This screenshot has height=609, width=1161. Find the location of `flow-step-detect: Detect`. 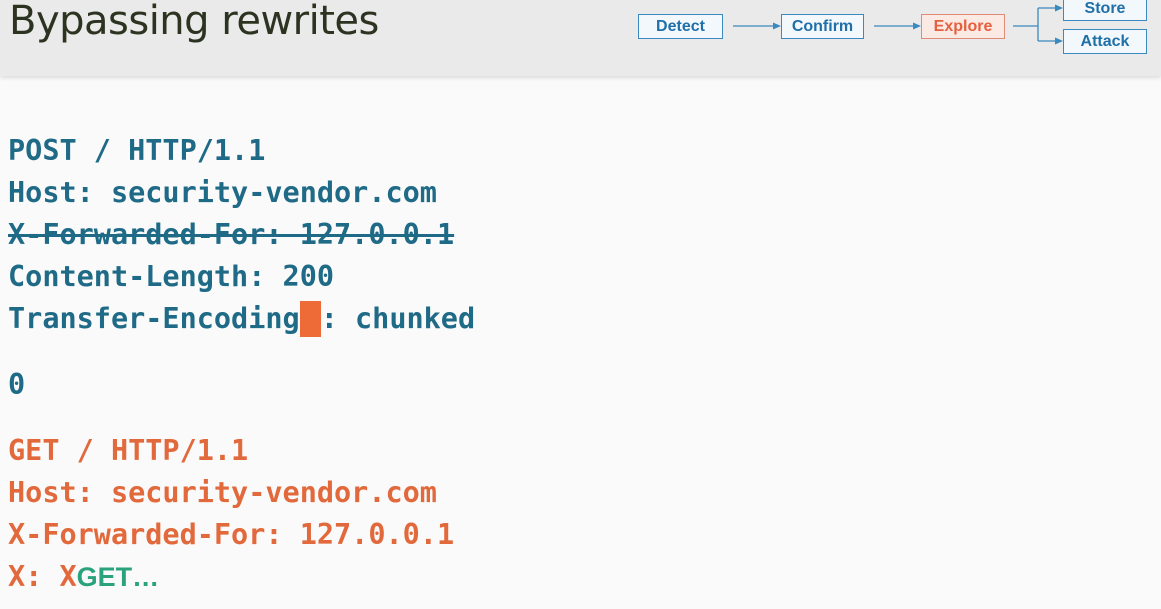

flow-step-detect: Detect is located at coordinates (680, 26).